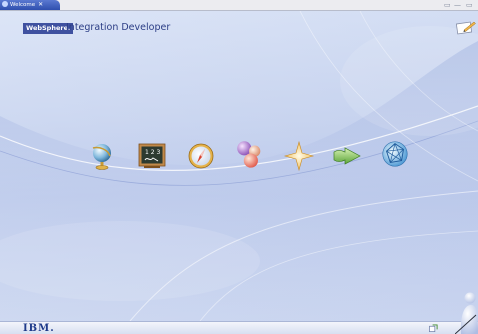 Image resolution: width=478 pixels, height=334 pixels. I want to click on editor-tab-bar: Welcome ✕ ▭ — ▭, so click(239, 5).